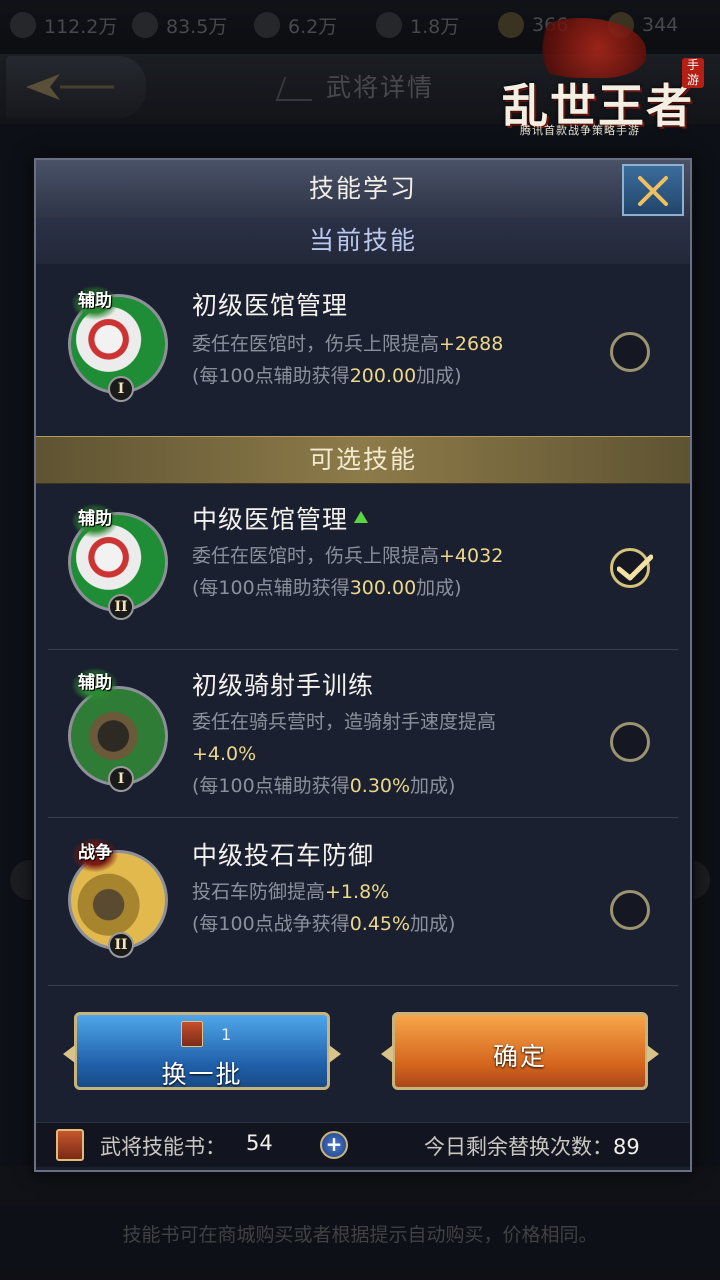 The height and width of the screenshot is (1280, 720). I want to click on refresh-label: 换一批, so click(202, 1074).